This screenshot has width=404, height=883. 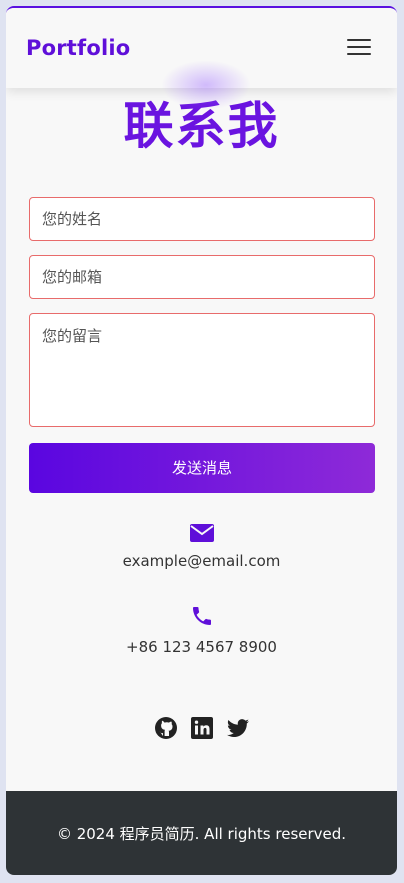 What do you see at coordinates (72, 336) in the screenshot?
I see `message-placeholder: 您的留言` at bounding box center [72, 336].